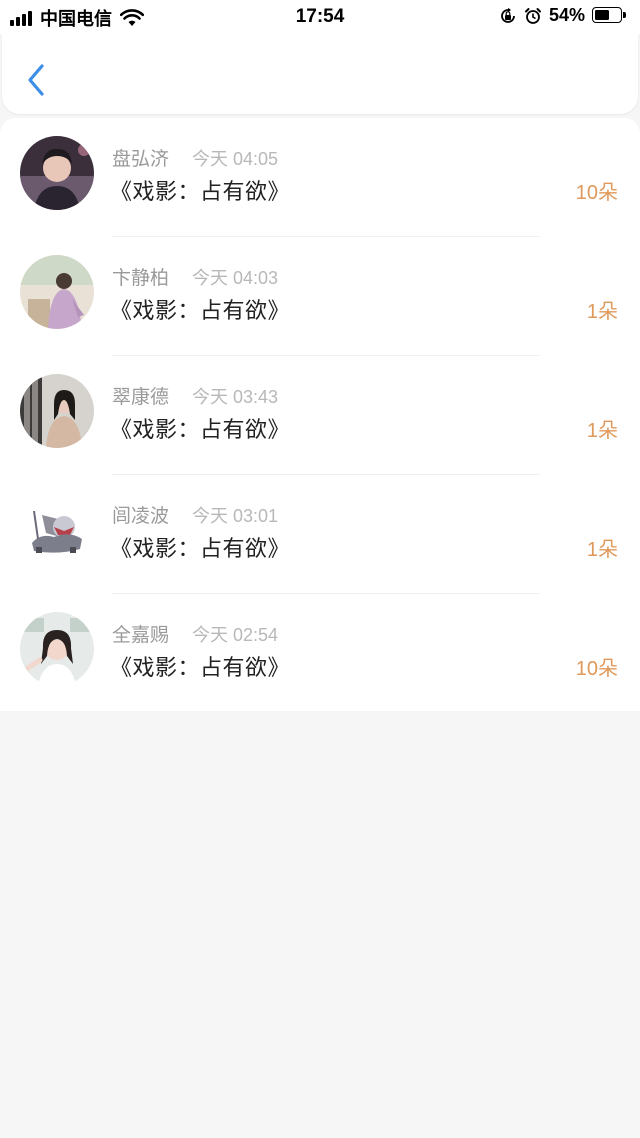  I want to click on battery-percent: 54%, so click(566, 15).